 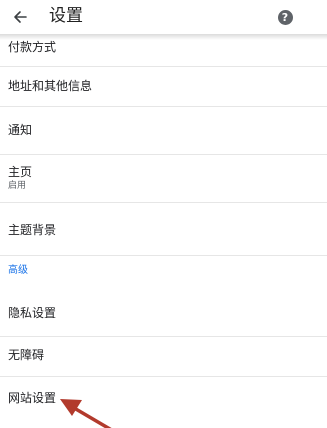 I want to click on settings-item-notifications: 通知, so click(x=163, y=130).